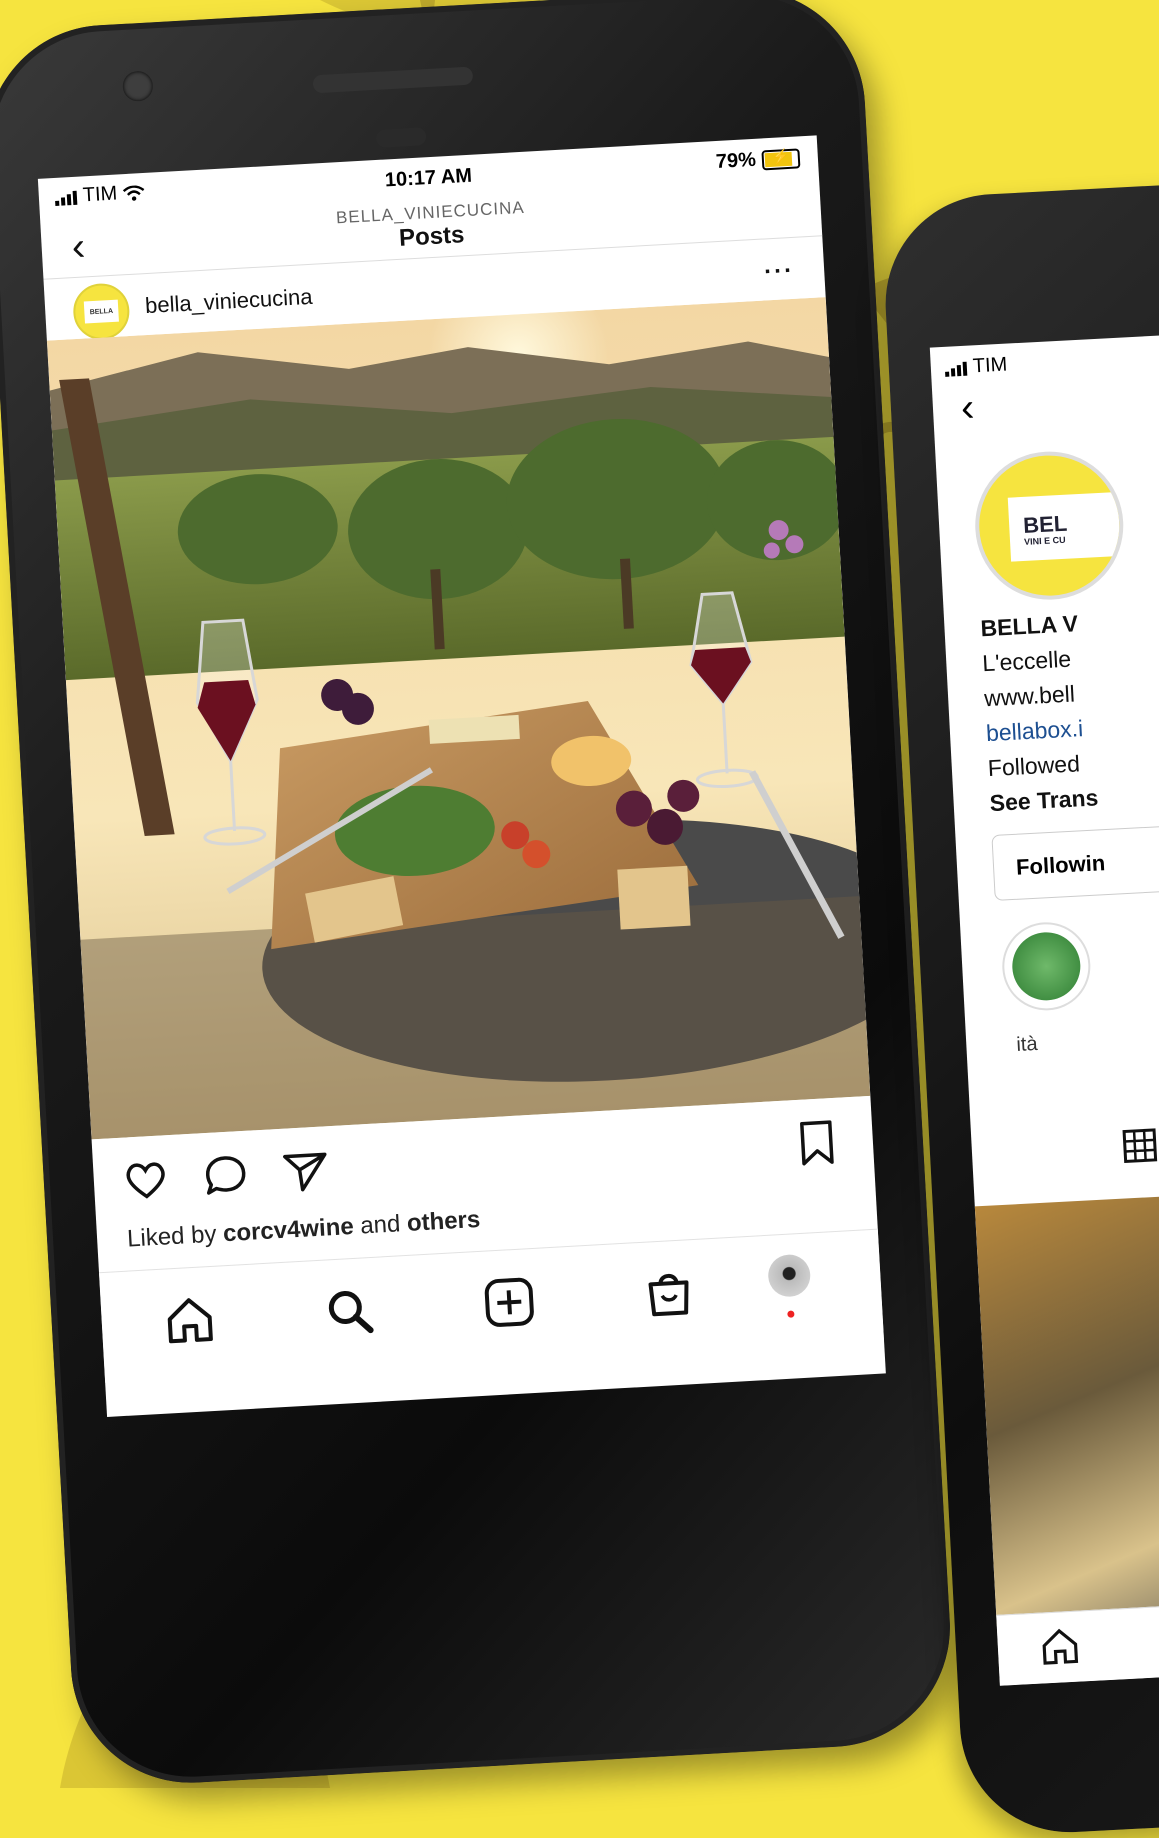 Image resolution: width=1159 pixels, height=1838 pixels. I want to click on shop-icon, so click(669, 1293).